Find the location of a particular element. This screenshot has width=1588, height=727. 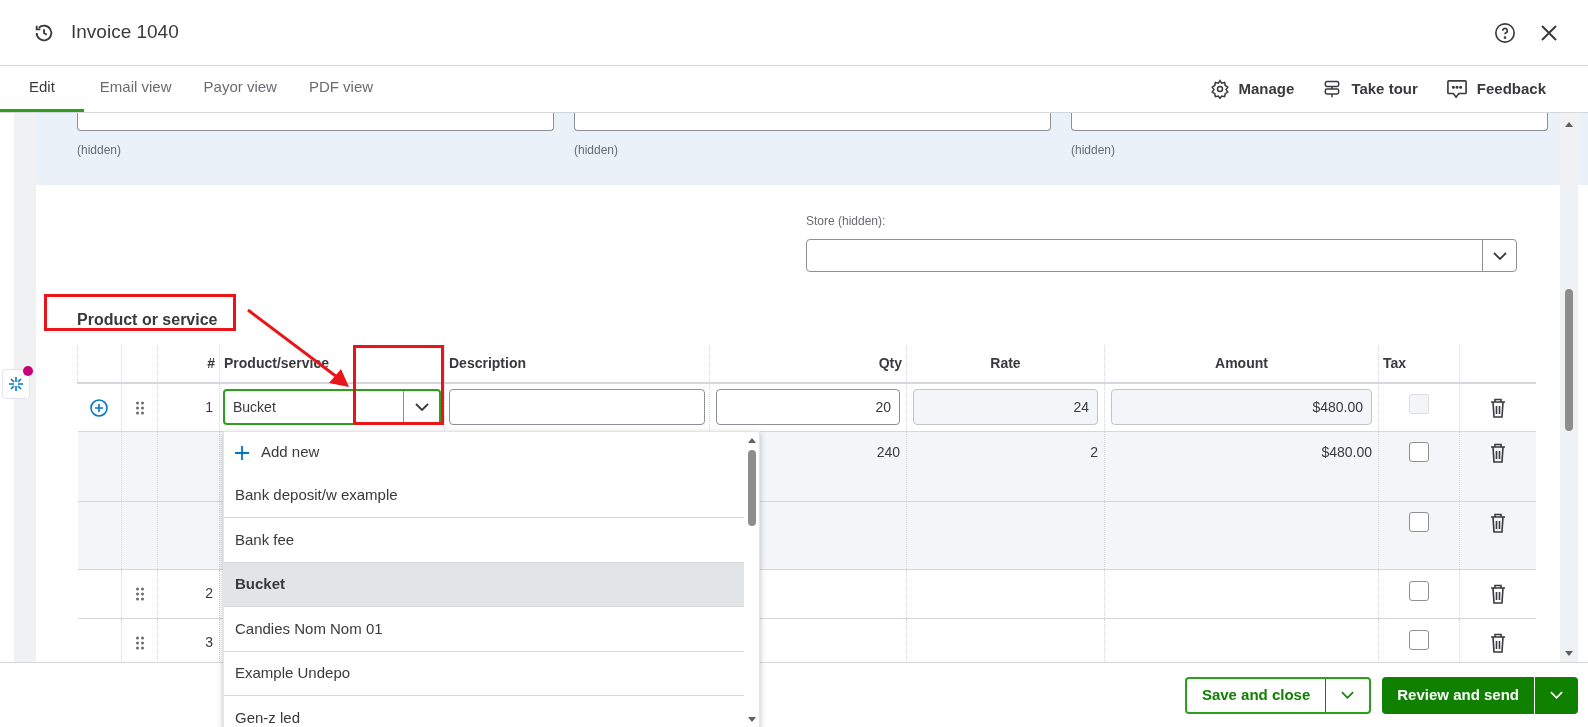

assistant-icon is located at coordinates (16, 384).